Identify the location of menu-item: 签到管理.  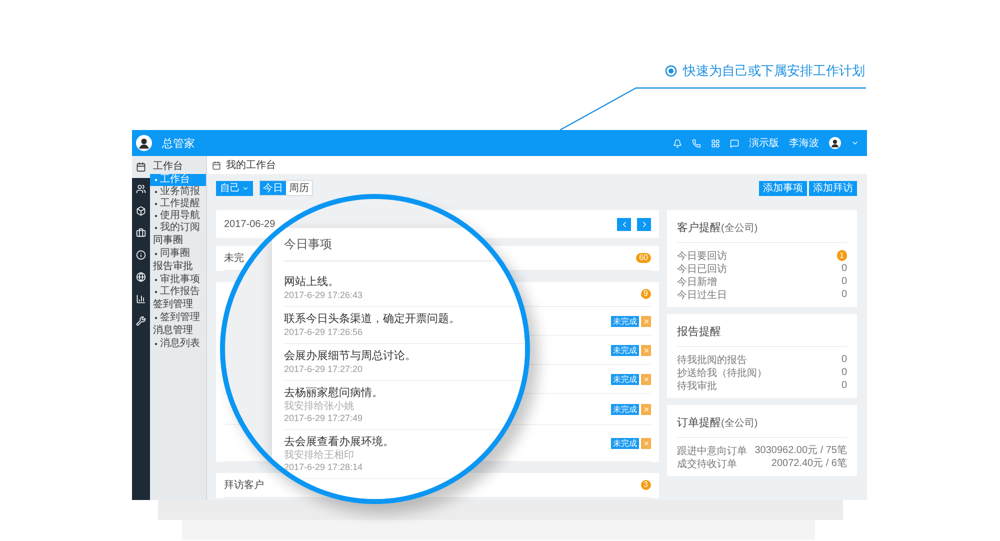
(178, 318).